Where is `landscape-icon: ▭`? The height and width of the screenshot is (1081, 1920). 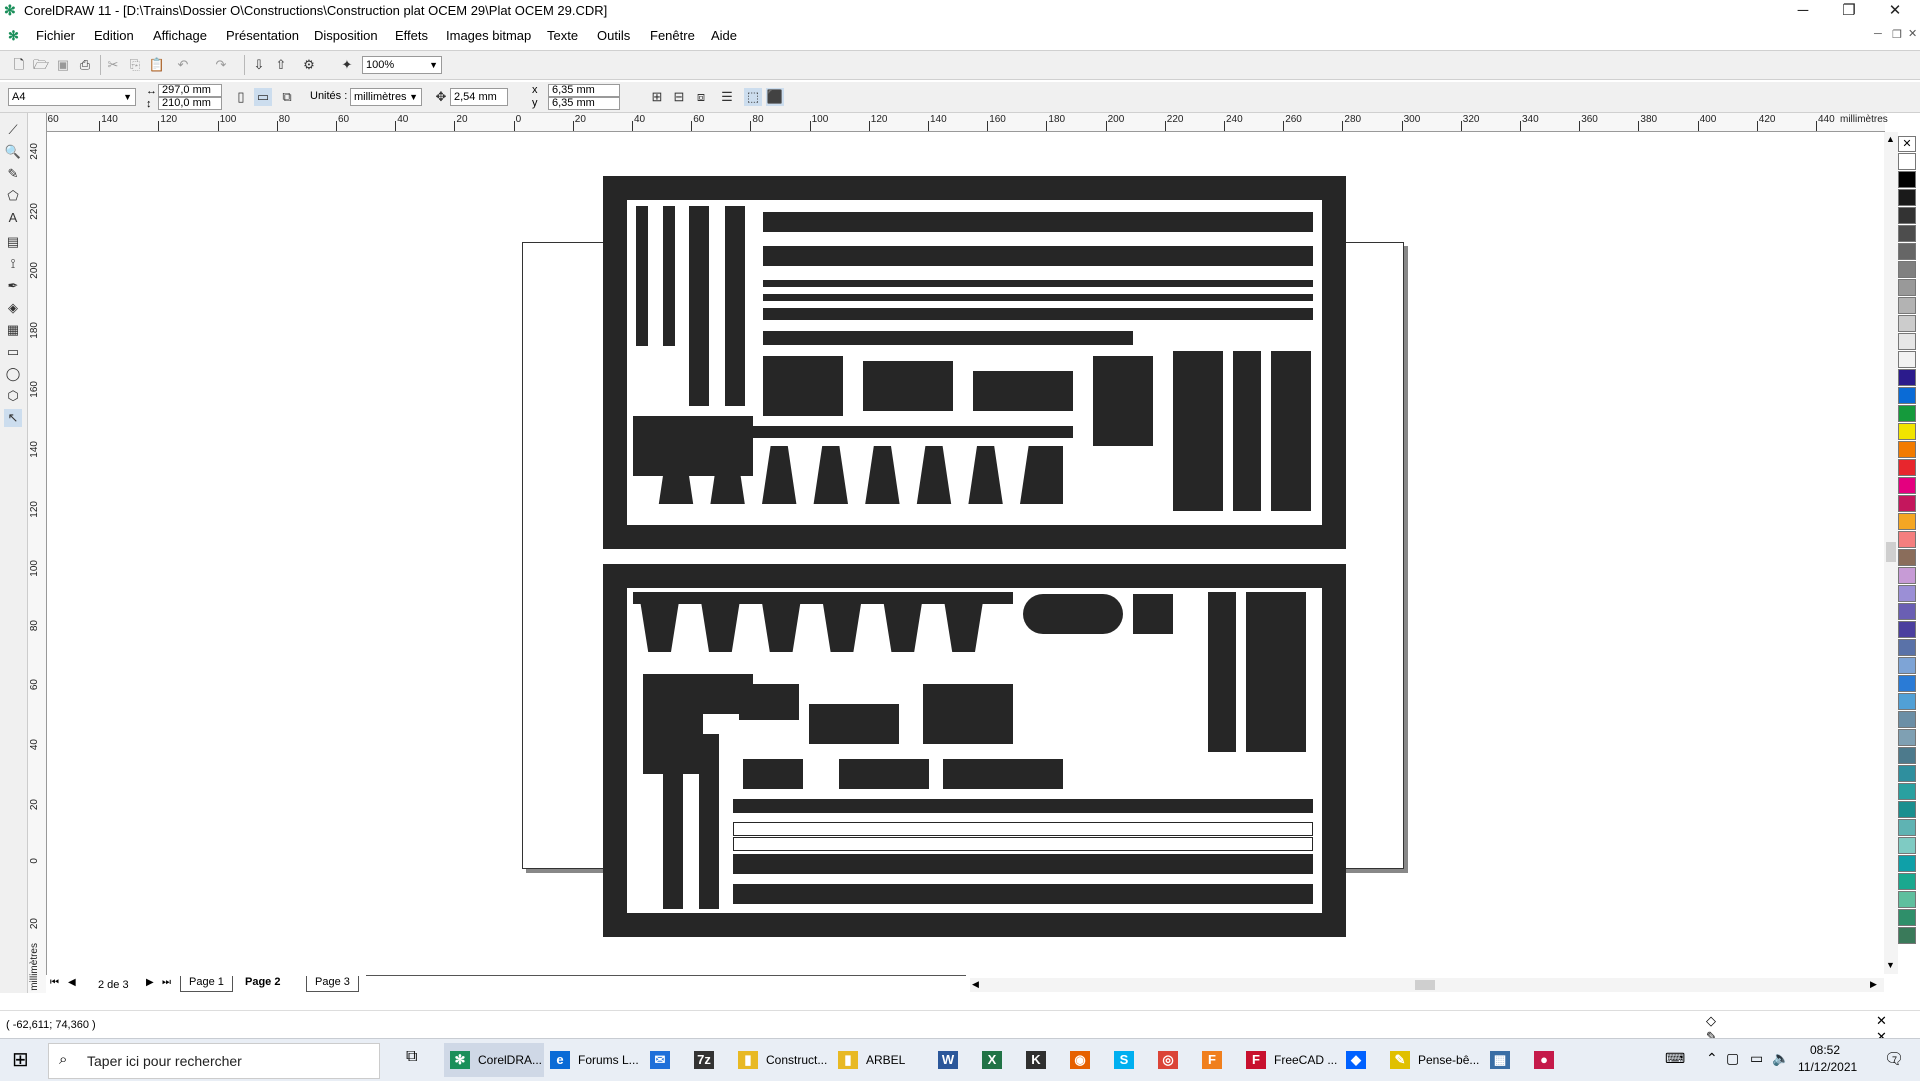 landscape-icon: ▭ is located at coordinates (263, 97).